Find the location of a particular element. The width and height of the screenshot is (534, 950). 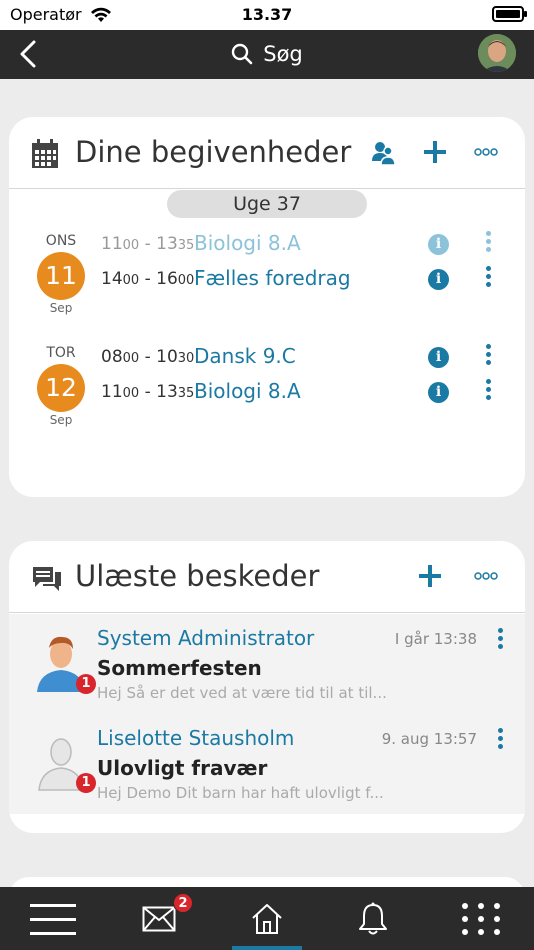

battery-icon is located at coordinates (509, 14).